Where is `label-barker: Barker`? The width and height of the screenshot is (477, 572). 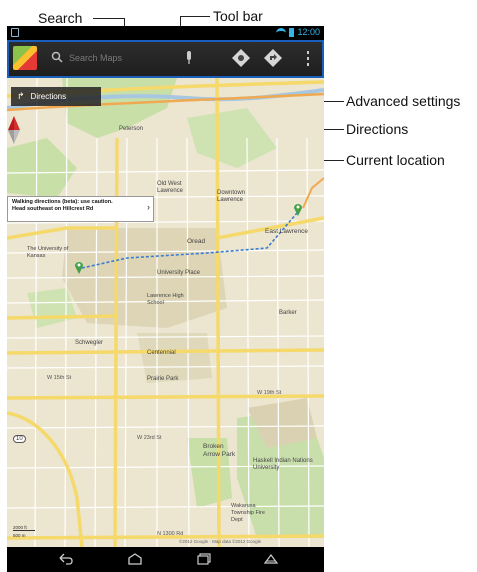 label-barker: Barker is located at coordinates (288, 313).